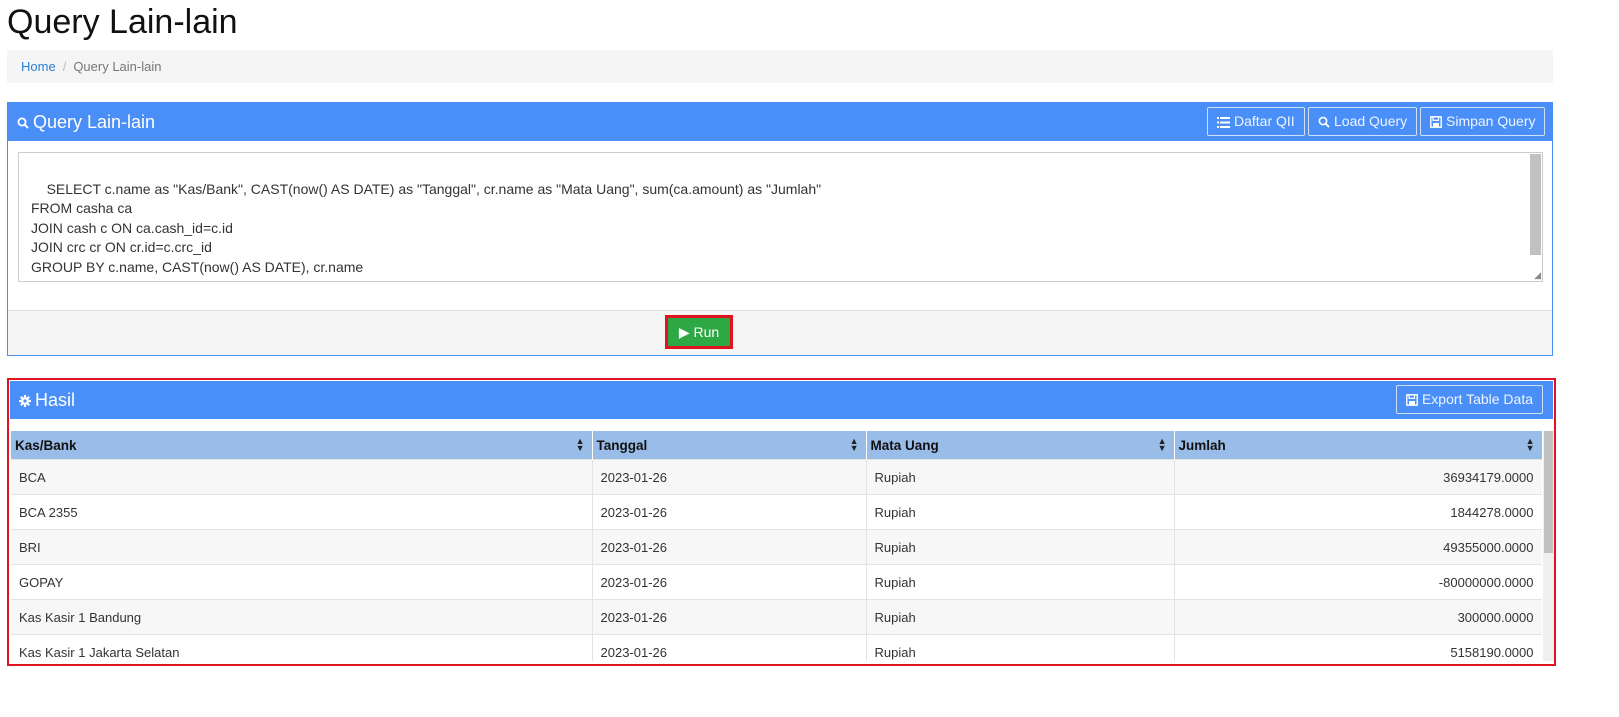  I want to click on breadcrumb-current: Query Lain-lain, so click(117, 66).